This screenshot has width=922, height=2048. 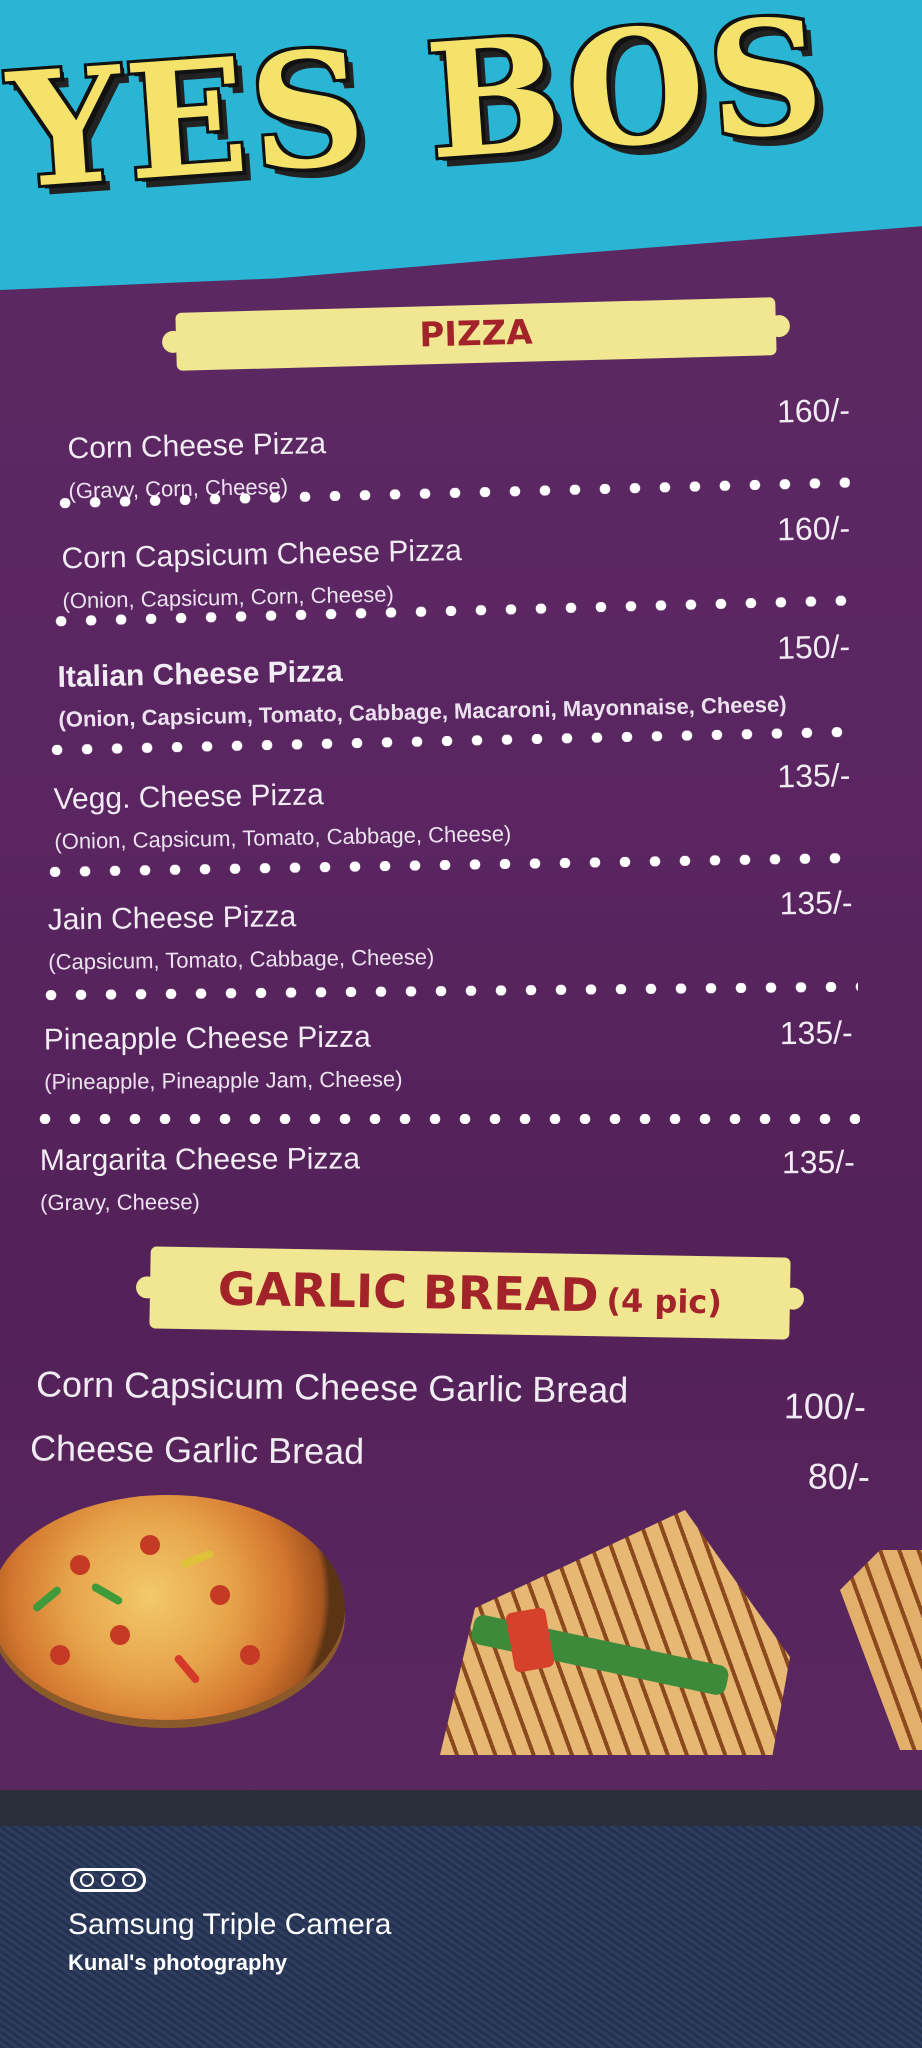 I want to click on sandwich-edge-photo, so click(x=881, y=1650).